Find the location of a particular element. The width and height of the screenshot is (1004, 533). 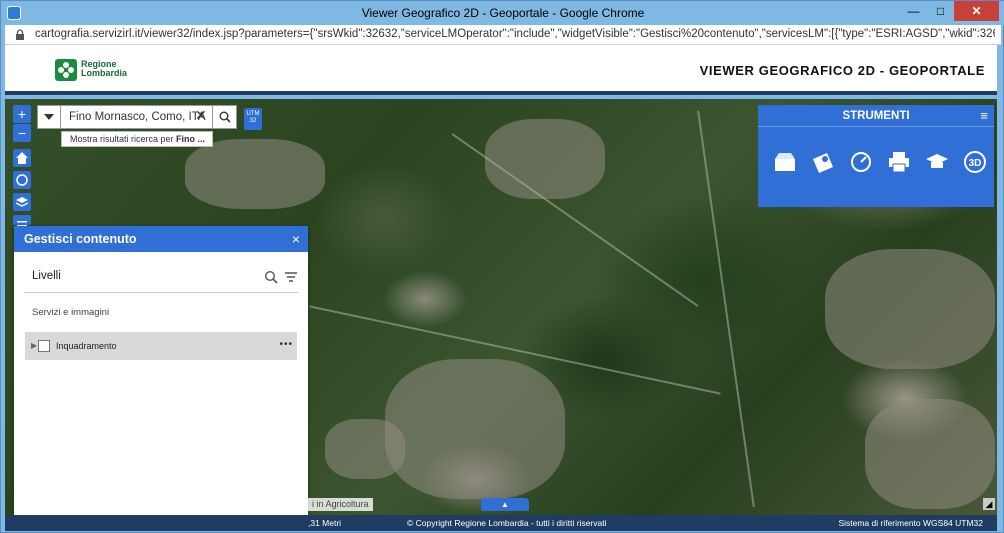

home-button is located at coordinates (22, 158).